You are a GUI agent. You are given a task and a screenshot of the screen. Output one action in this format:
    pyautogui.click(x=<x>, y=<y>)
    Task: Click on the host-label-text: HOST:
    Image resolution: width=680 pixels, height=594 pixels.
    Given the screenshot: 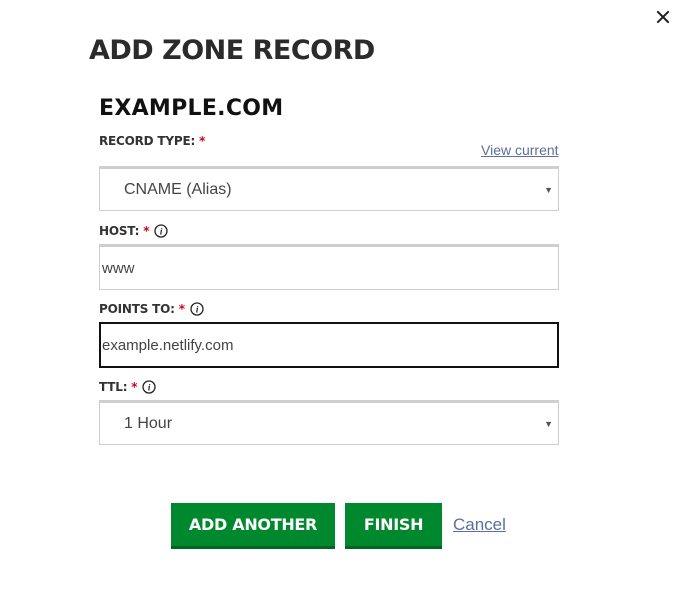 What is the action you would take?
    pyautogui.click(x=119, y=231)
    